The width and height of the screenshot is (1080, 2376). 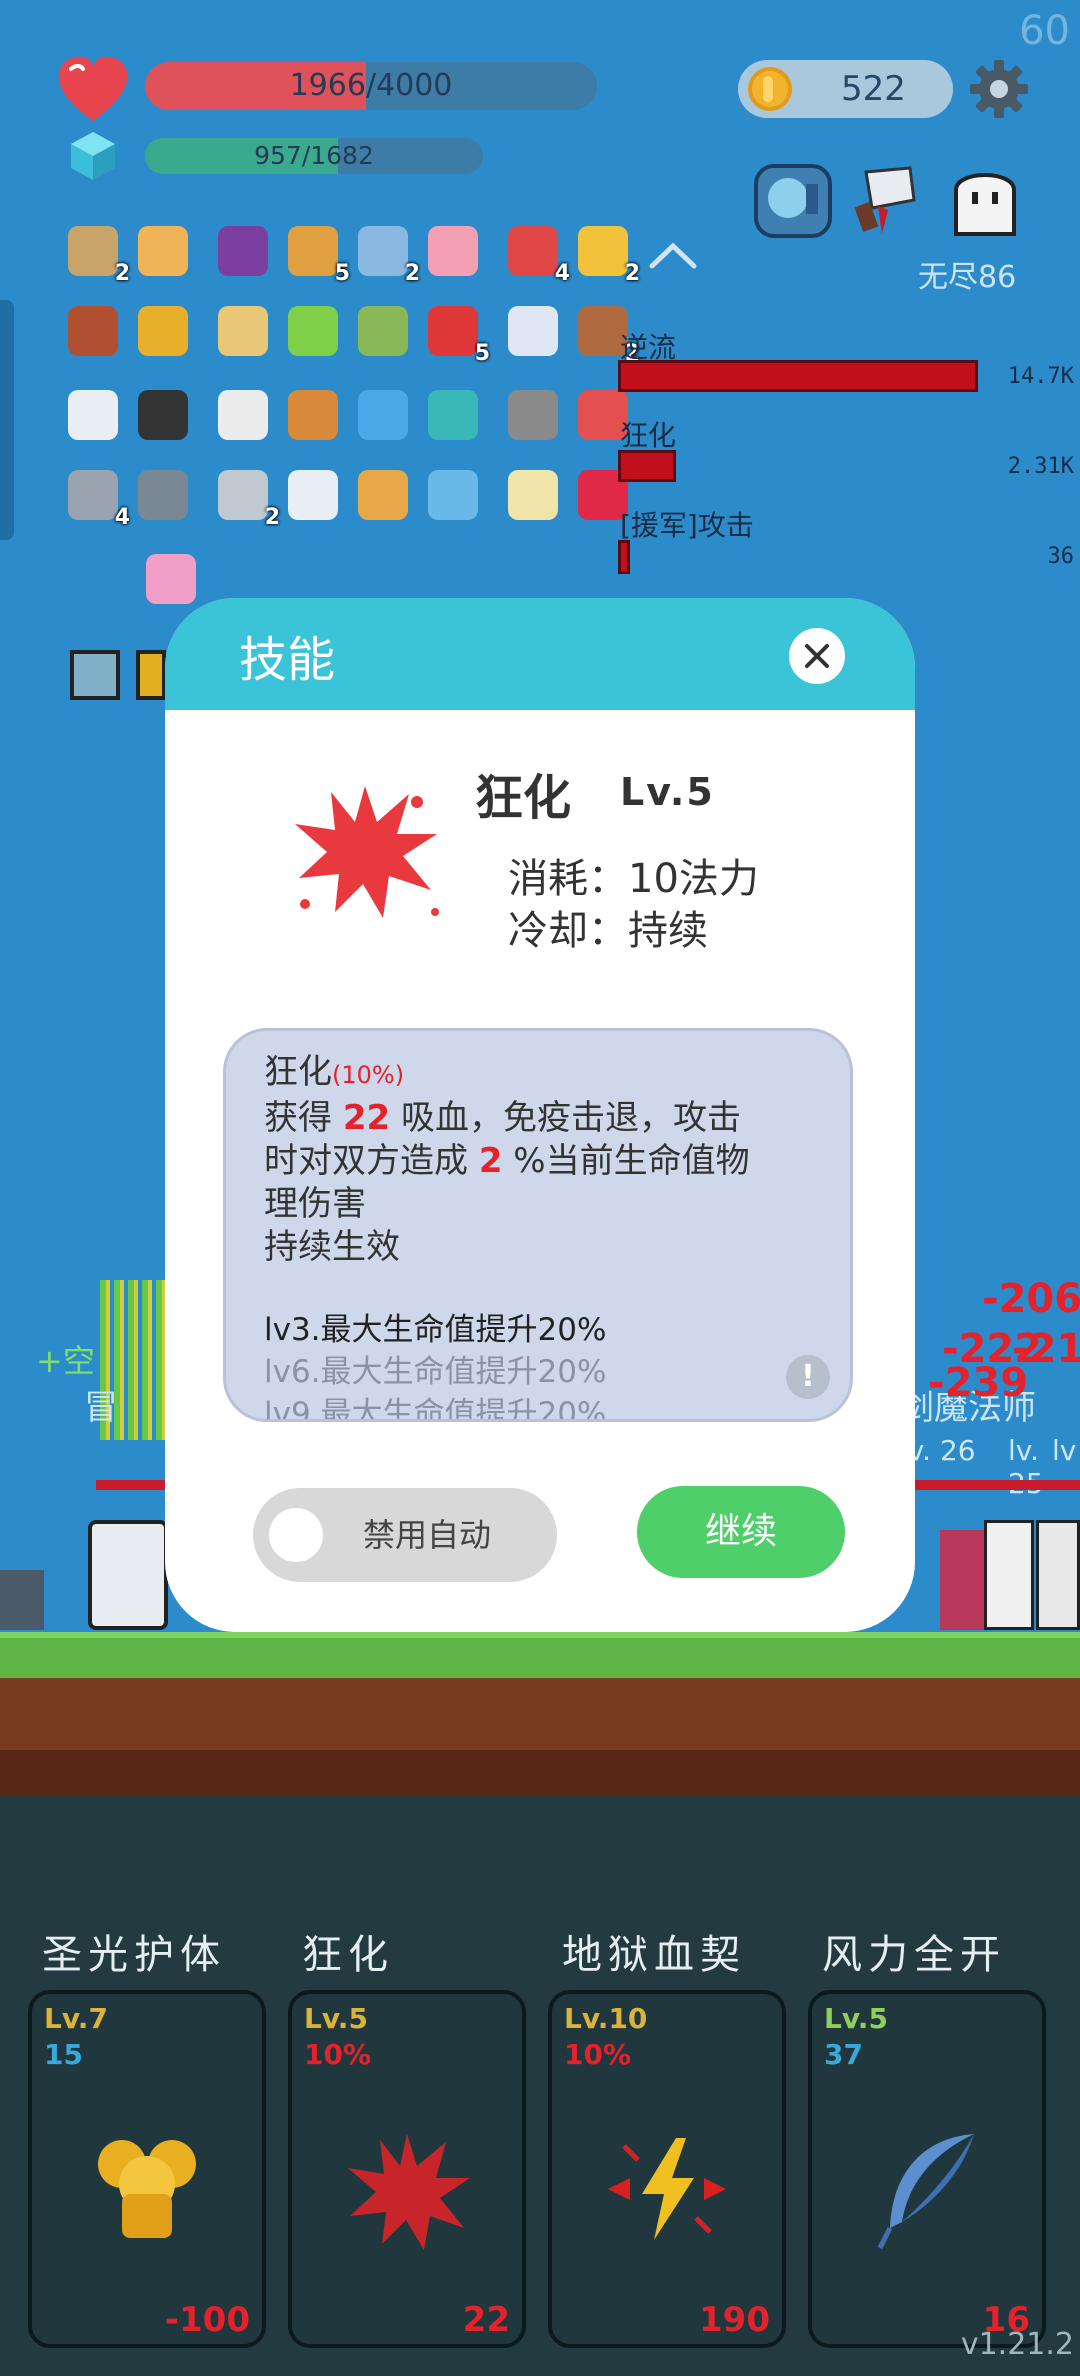 What do you see at coordinates (122, 517) in the screenshot?
I see `item-count: 4` at bounding box center [122, 517].